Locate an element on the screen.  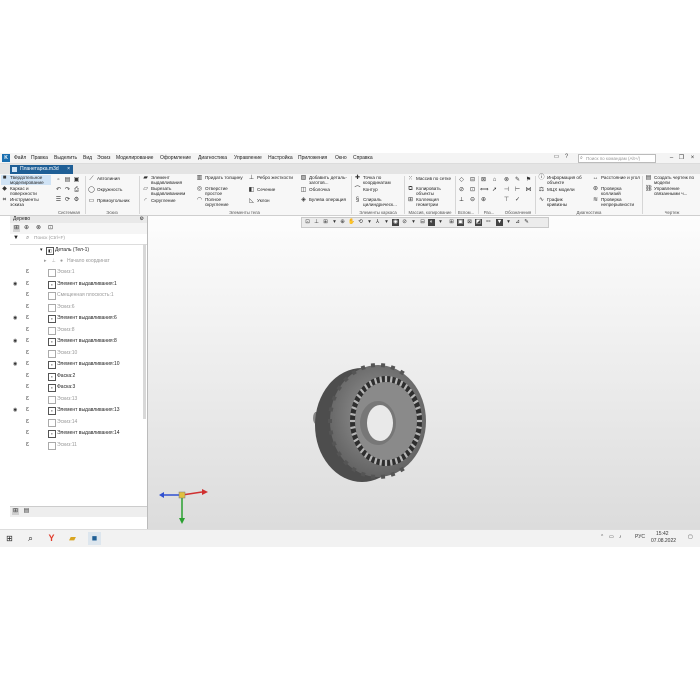
properties-icon: ☰ is located at coordinates (58, 200).